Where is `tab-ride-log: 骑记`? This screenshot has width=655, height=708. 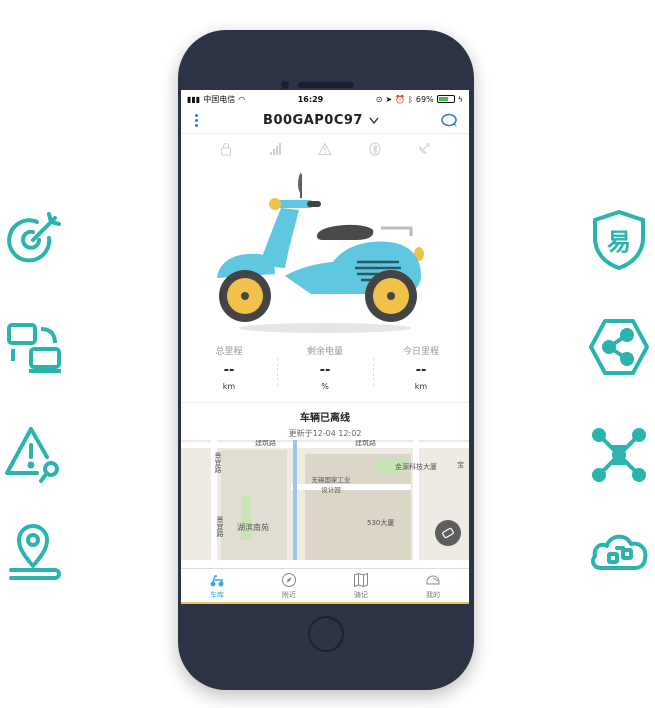
tab-ride-log: 骑记 is located at coordinates (361, 585).